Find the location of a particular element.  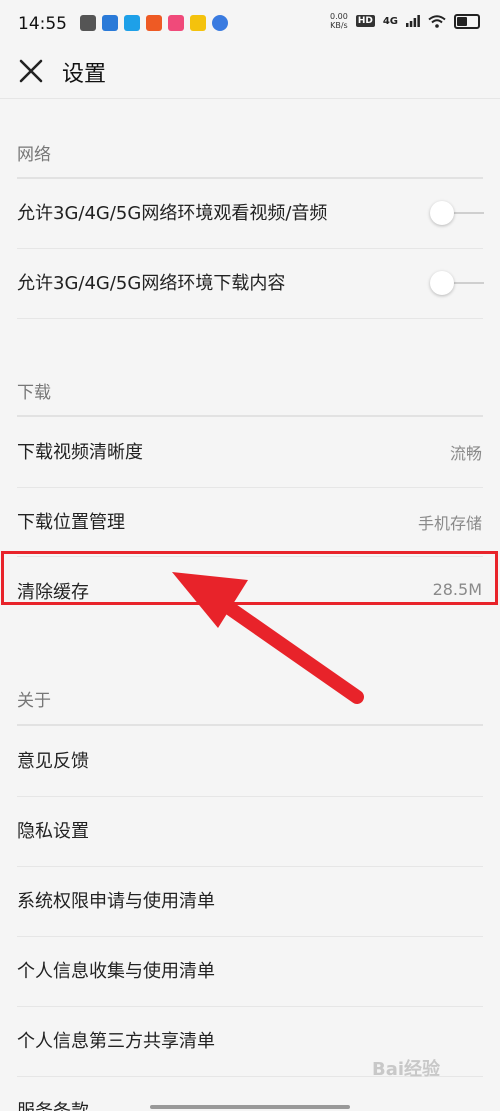

section-label-download: 下载 is located at coordinates (34, 393).